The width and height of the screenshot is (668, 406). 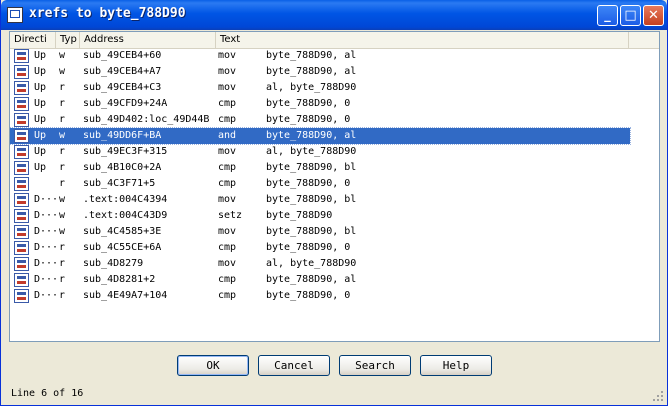 I want to click on address-cell: sub_49EC3F+315, so click(x=125, y=151).